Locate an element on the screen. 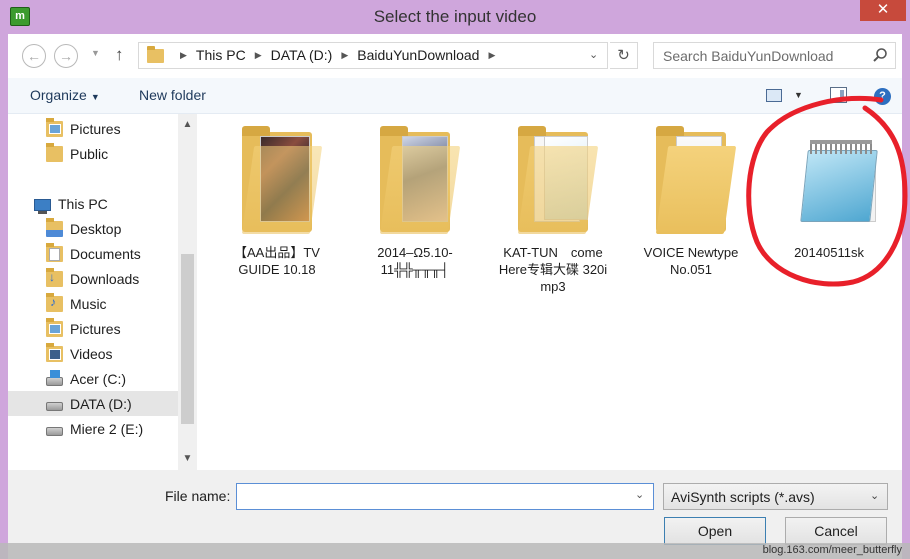  sidebar-item-documents: Documents is located at coordinates (93, 253).